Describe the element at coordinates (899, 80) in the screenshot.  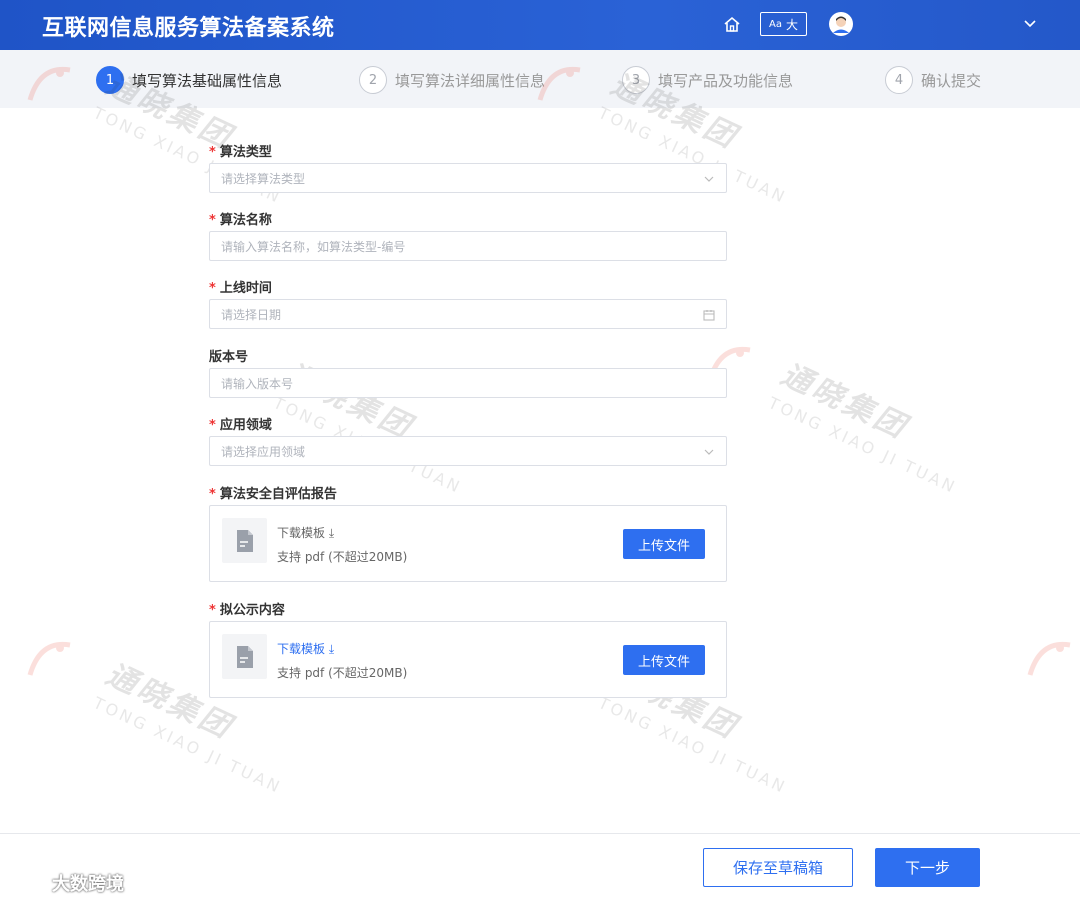
I see `step-number: 4` at that location.